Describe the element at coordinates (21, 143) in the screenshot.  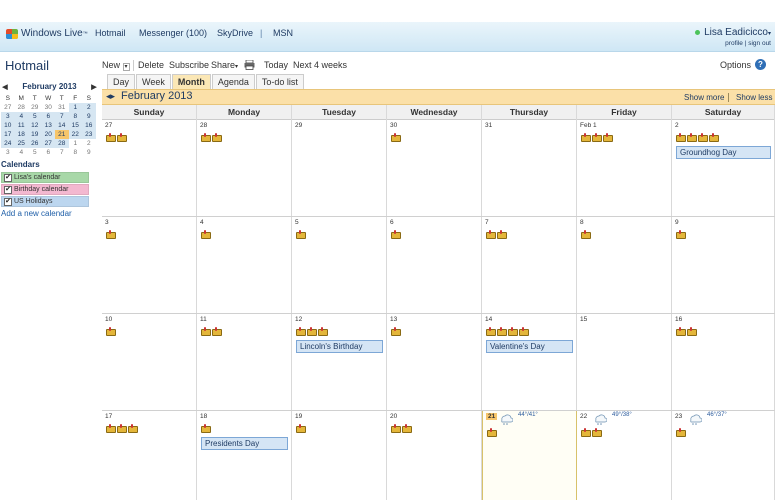
I see `mini-day: 25` at that location.